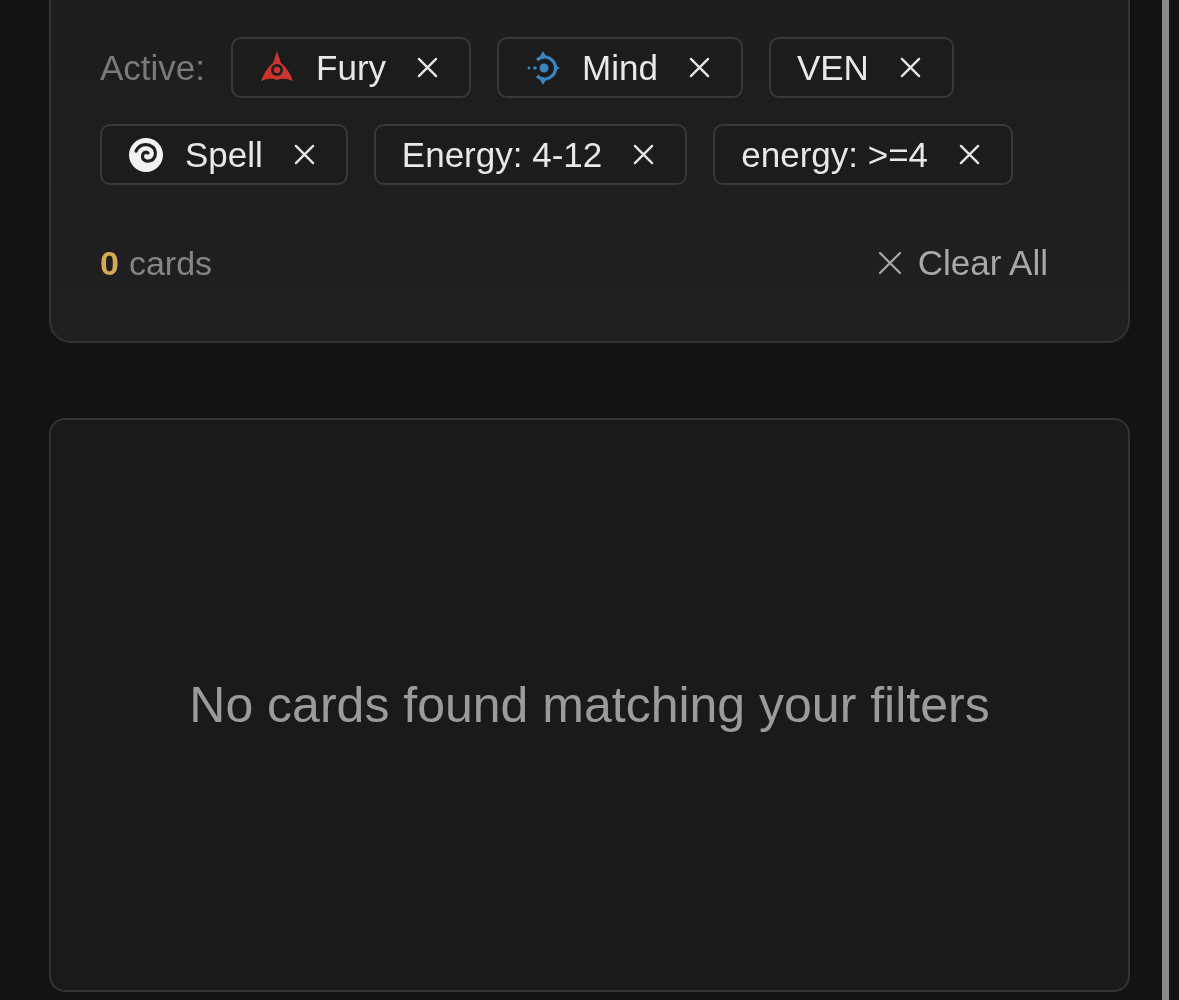 The width and height of the screenshot is (1179, 1000). I want to click on chip-label: energy: >=4, so click(835, 154).